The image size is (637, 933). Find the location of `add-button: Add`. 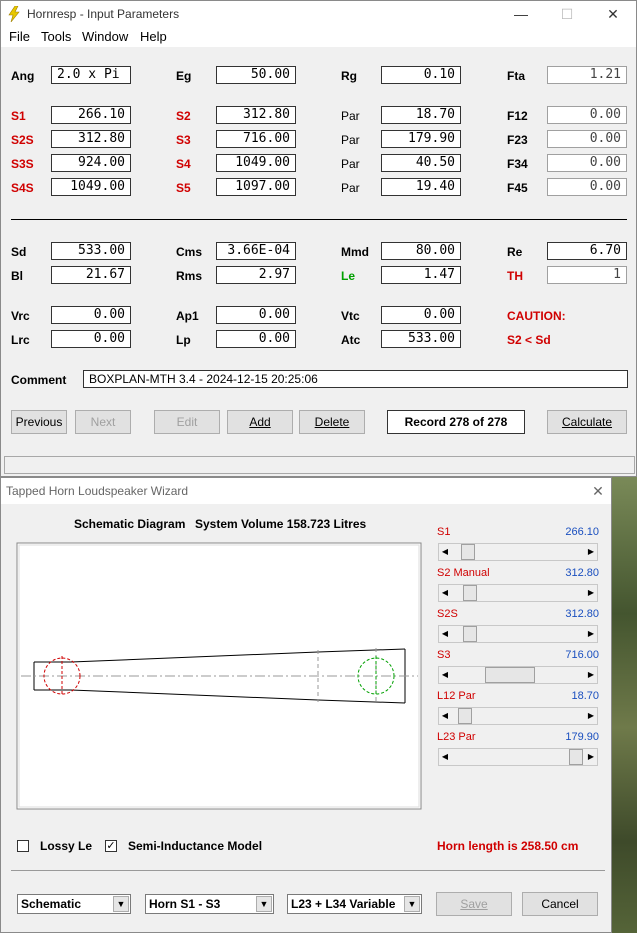

add-button: Add is located at coordinates (260, 422).